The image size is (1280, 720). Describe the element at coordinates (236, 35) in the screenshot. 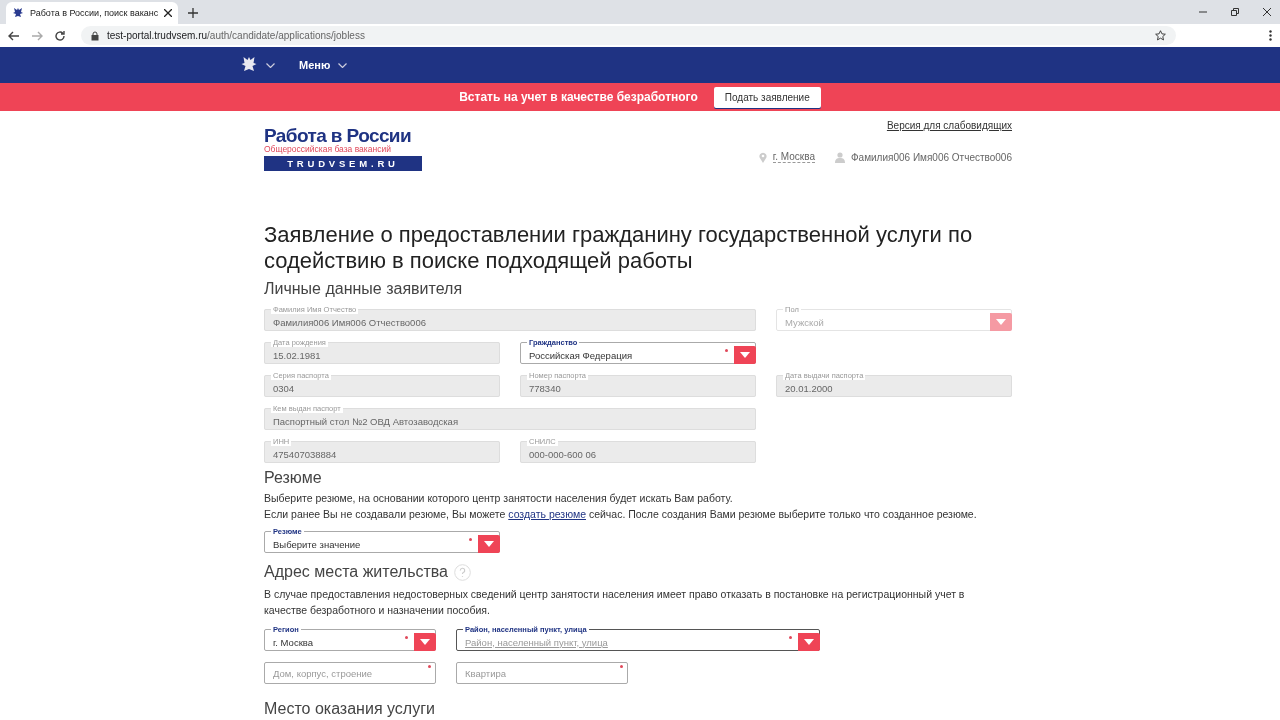

I see `url-text: test-portal.trudvsem.ru/auth/candidate/applications/jobless` at that location.